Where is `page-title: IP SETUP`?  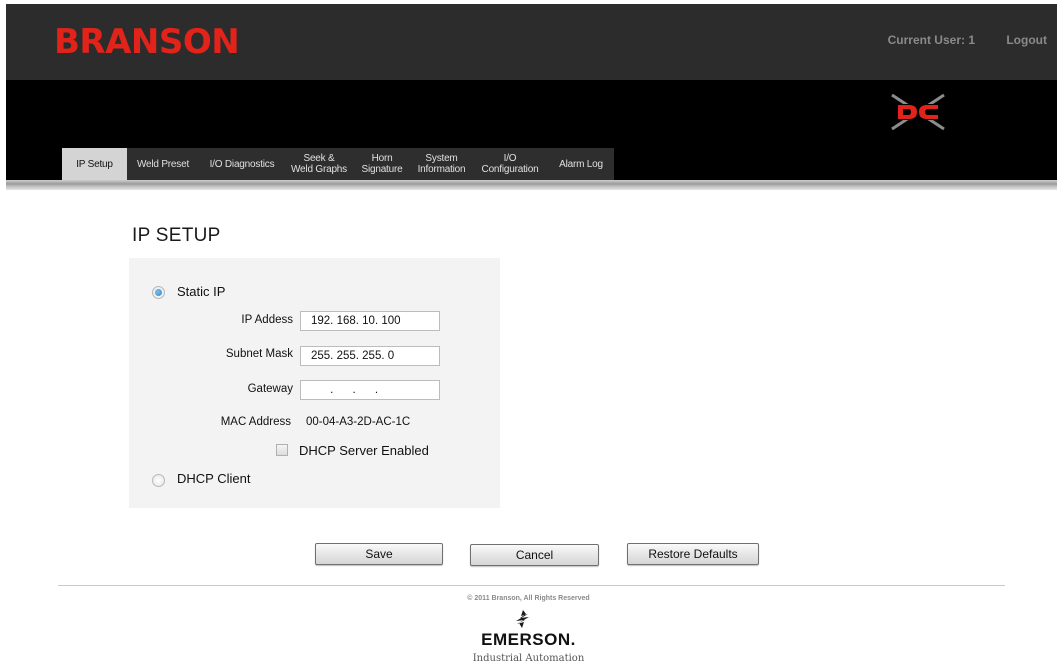 page-title: IP SETUP is located at coordinates (176, 235).